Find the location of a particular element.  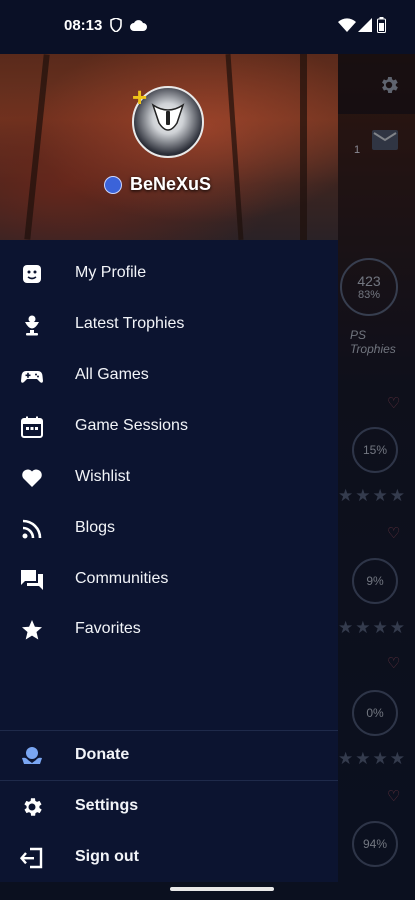

calendar-icon is located at coordinates (32, 427).